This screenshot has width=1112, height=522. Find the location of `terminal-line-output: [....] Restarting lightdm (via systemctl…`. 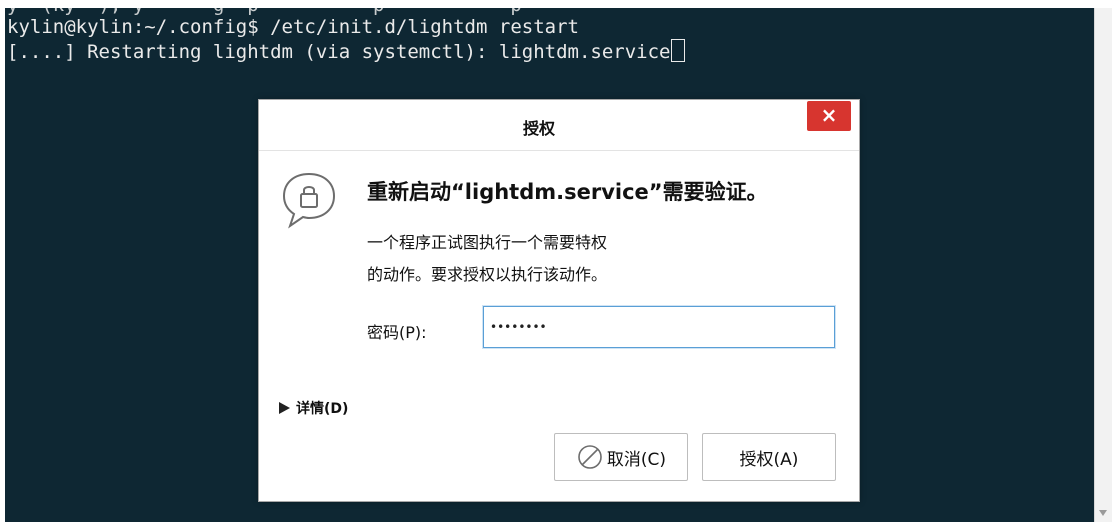

terminal-line-output: [....] Restarting lightdm (via systemctl… is located at coordinates (346, 51).